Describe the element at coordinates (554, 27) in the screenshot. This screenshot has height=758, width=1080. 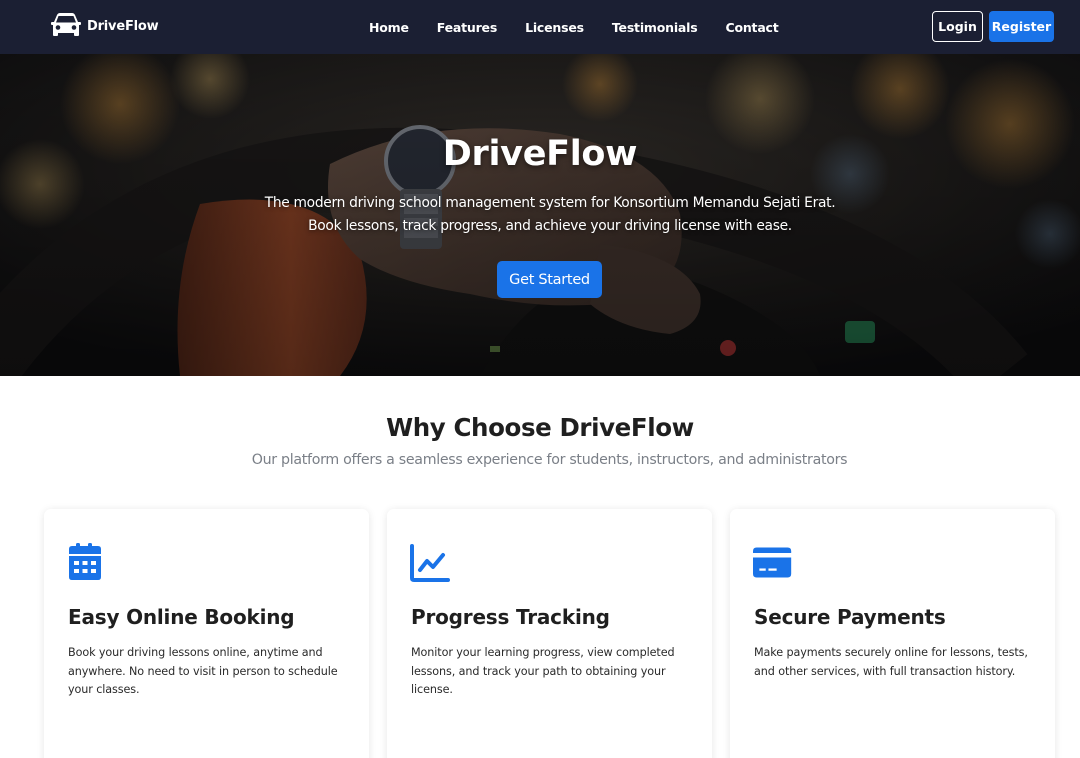
I see `nav-link-licenses: Licenses` at that location.